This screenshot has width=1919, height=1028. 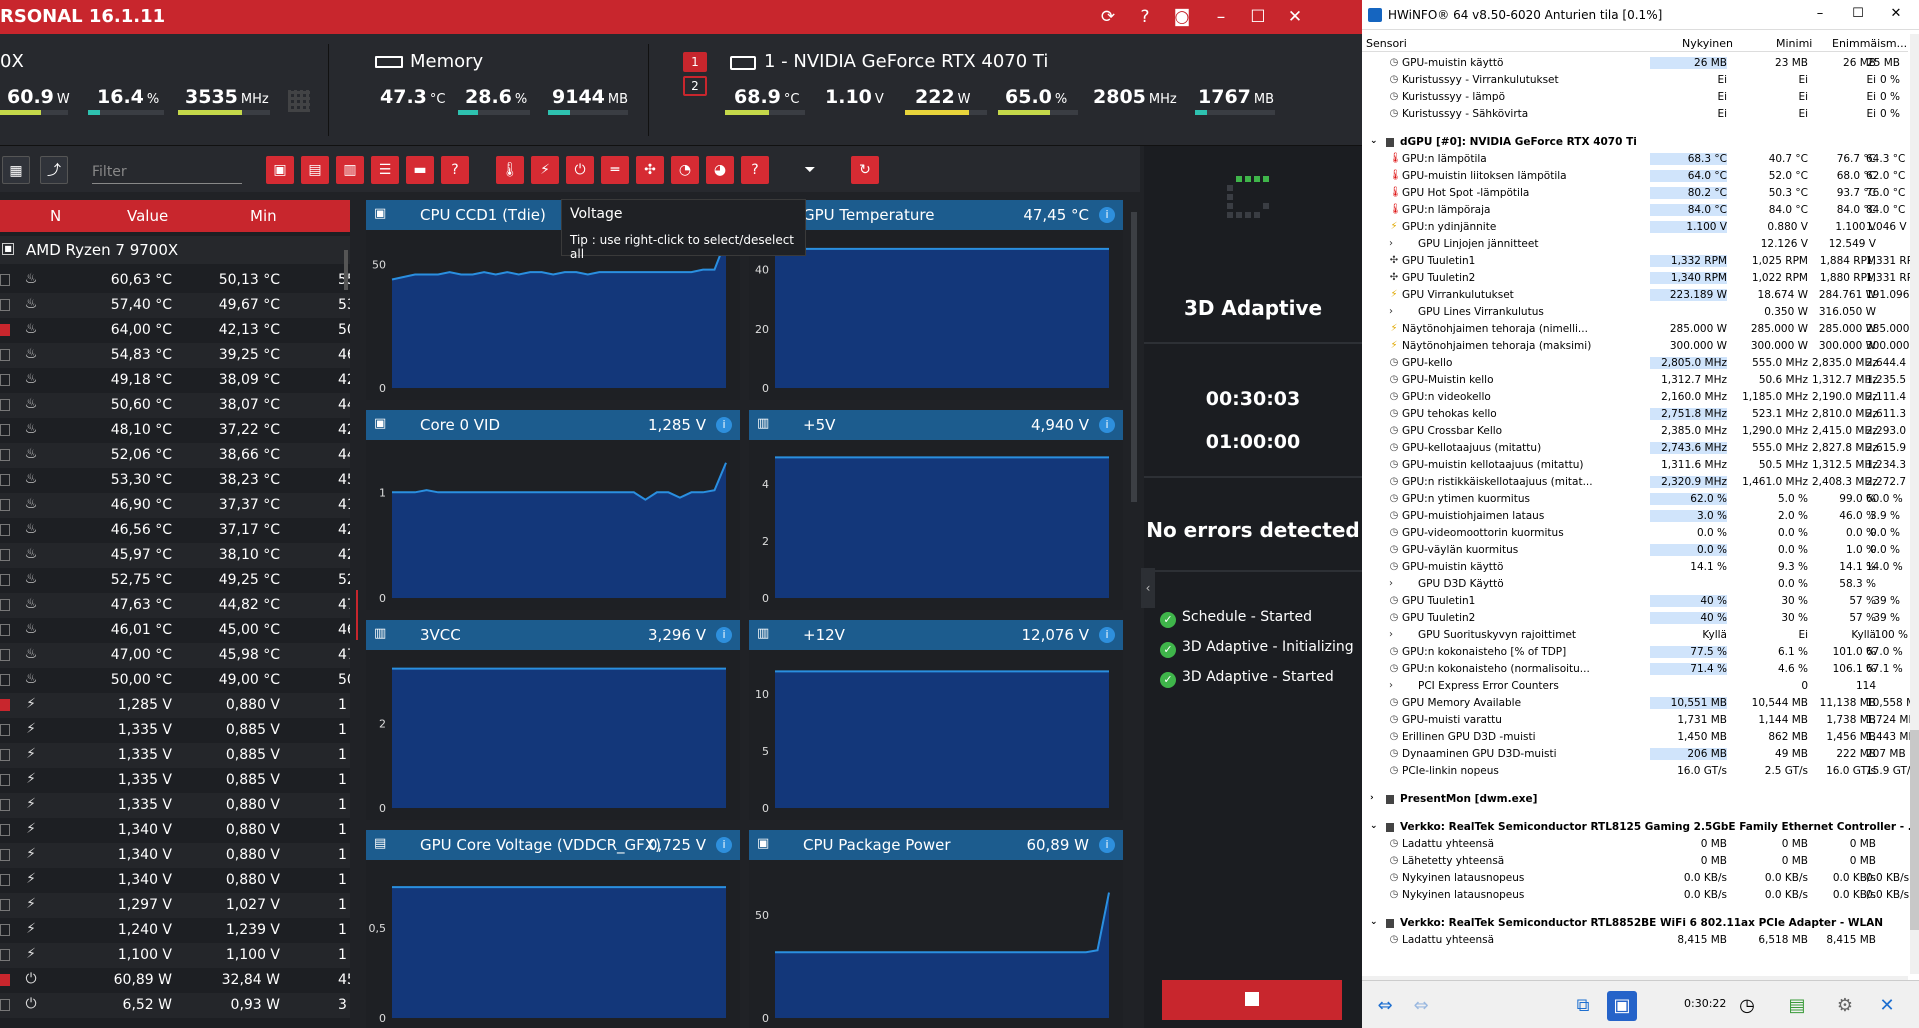 I want to click on power-filter-icon: ⏻, so click(x=580, y=170).